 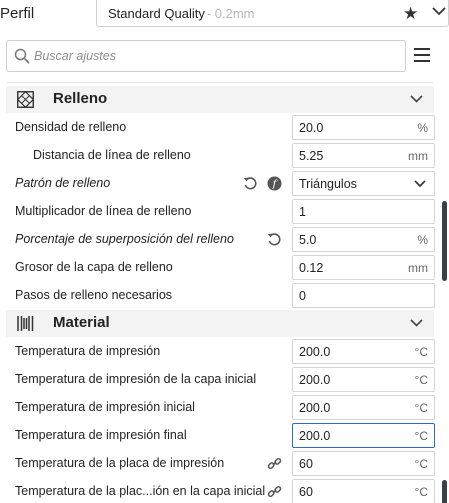 I want to click on star-icon: ★, so click(x=410, y=14).